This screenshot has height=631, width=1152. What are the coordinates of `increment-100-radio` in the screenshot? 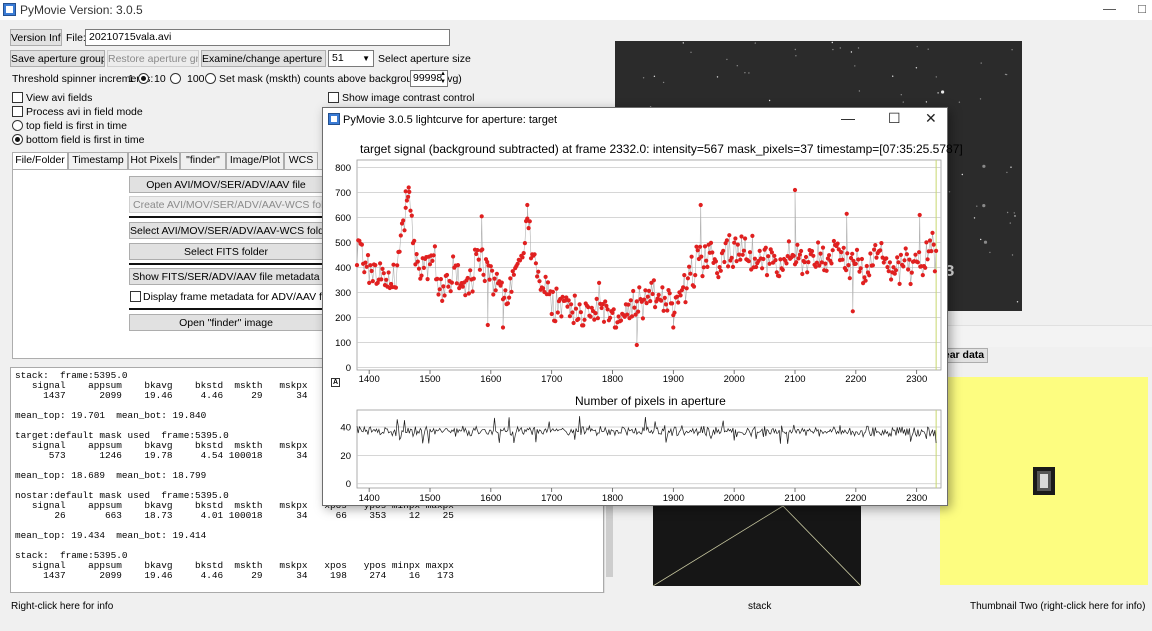 It's located at (210, 78).